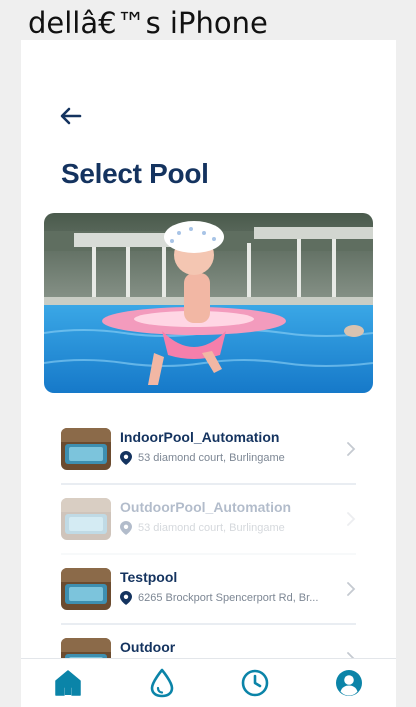  What do you see at coordinates (135, 173) in the screenshot?
I see `page-title: Select Pool` at bounding box center [135, 173].